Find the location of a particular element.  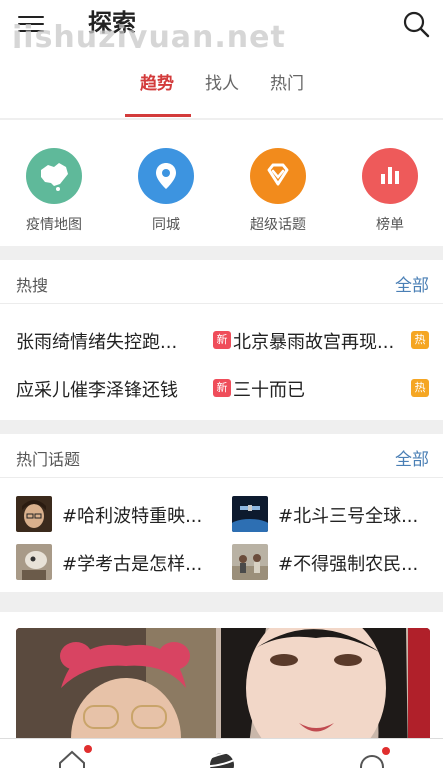

shortcut-super-topic: 超级话题 is located at coordinates (278, 193).